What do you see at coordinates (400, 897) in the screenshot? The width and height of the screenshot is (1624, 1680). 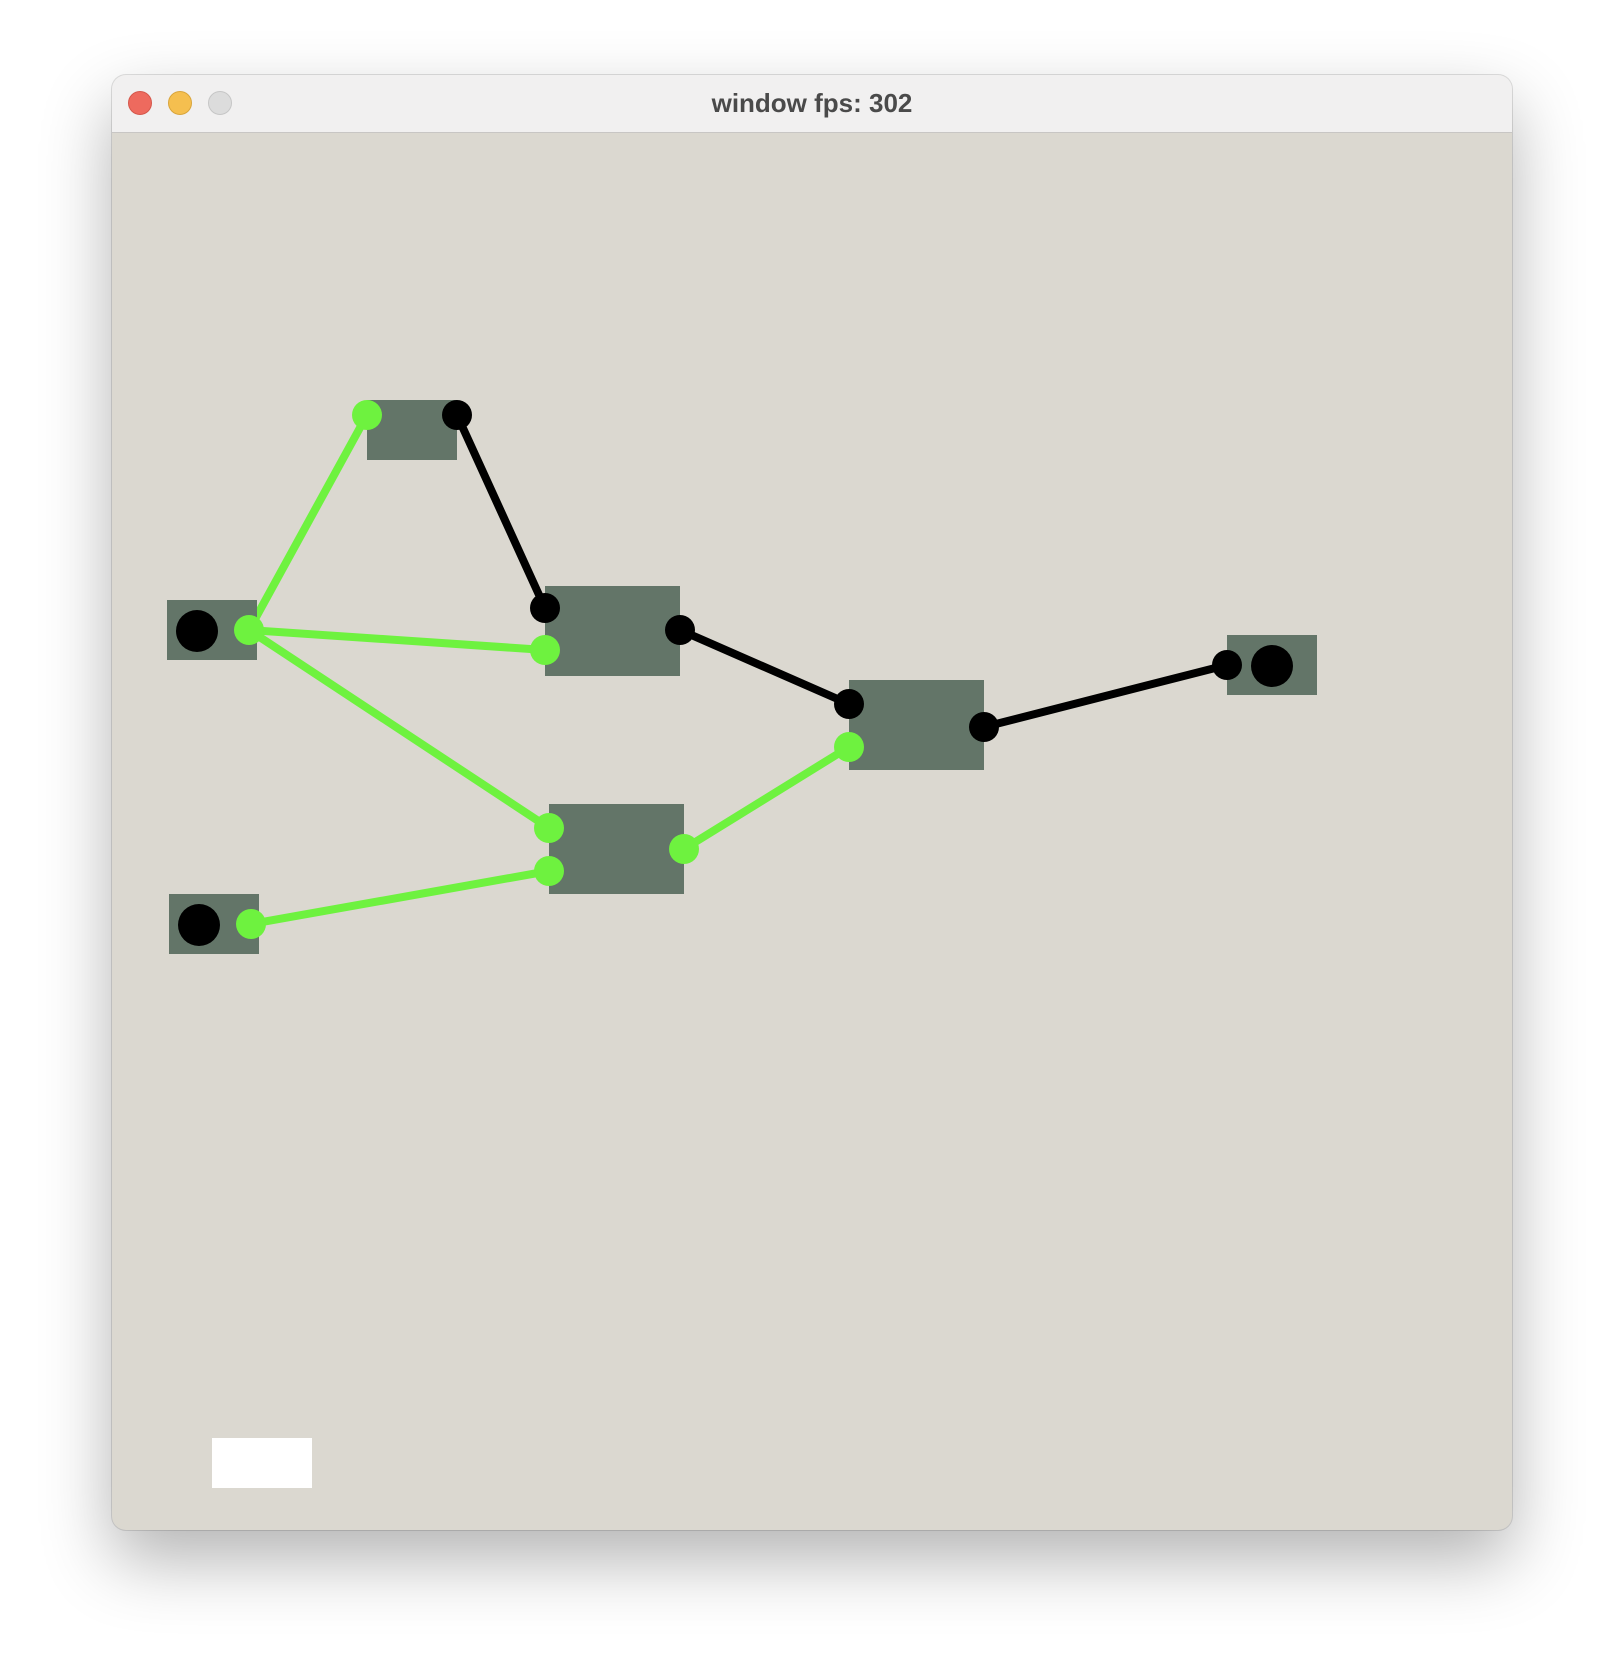 I see `wire-input2-gatelower` at bounding box center [400, 897].